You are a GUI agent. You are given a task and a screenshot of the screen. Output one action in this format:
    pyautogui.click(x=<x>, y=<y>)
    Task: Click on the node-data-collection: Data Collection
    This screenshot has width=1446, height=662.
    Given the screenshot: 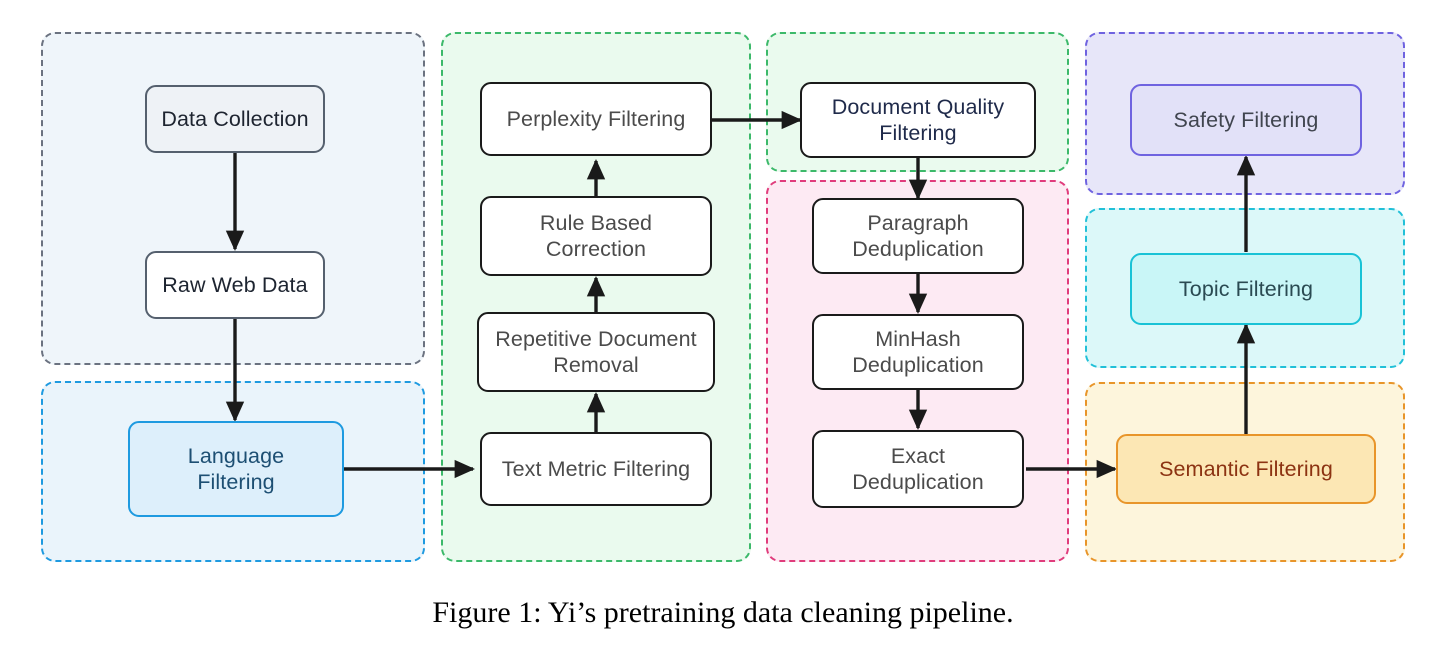 What is the action you would take?
    pyautogui.click(x=235, y=119)
    